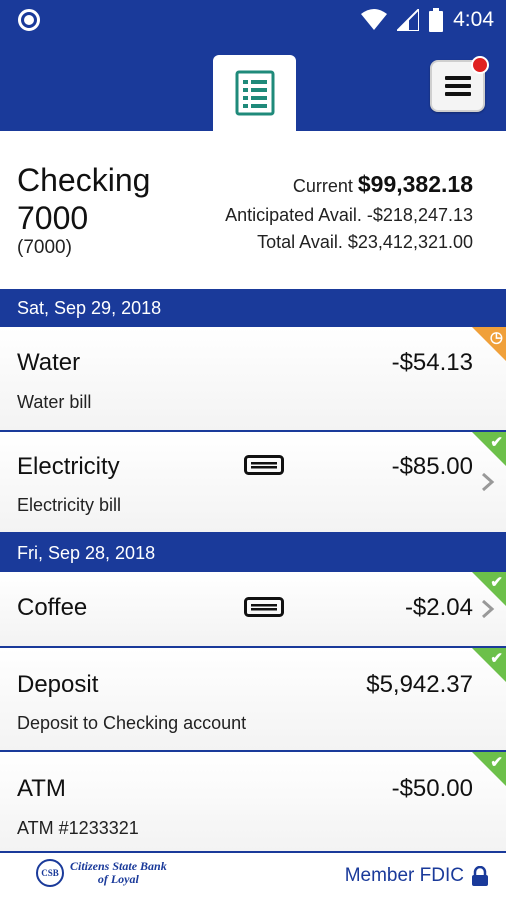 The image size is (506, 900). What do you see at coordinates (68, 466) in the screenshot?
I see `transaction-name: Electricity` at bounding box center [68, 466].